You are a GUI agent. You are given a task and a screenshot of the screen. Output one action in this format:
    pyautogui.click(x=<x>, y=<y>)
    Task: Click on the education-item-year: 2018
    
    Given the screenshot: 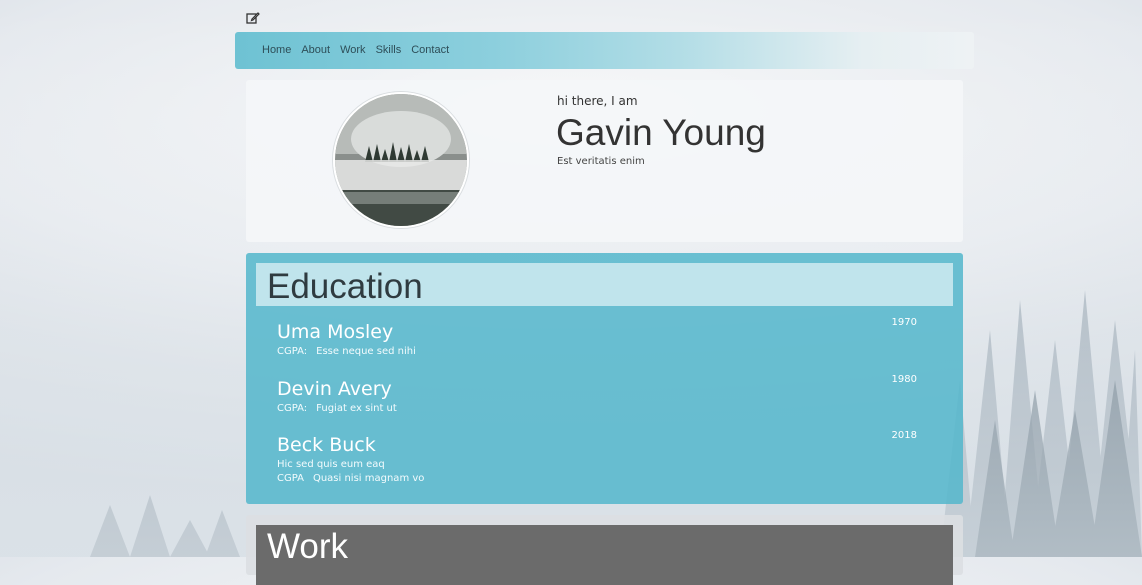 What is the action you would take?
    pyautogui.click(x=904, y=435)
    